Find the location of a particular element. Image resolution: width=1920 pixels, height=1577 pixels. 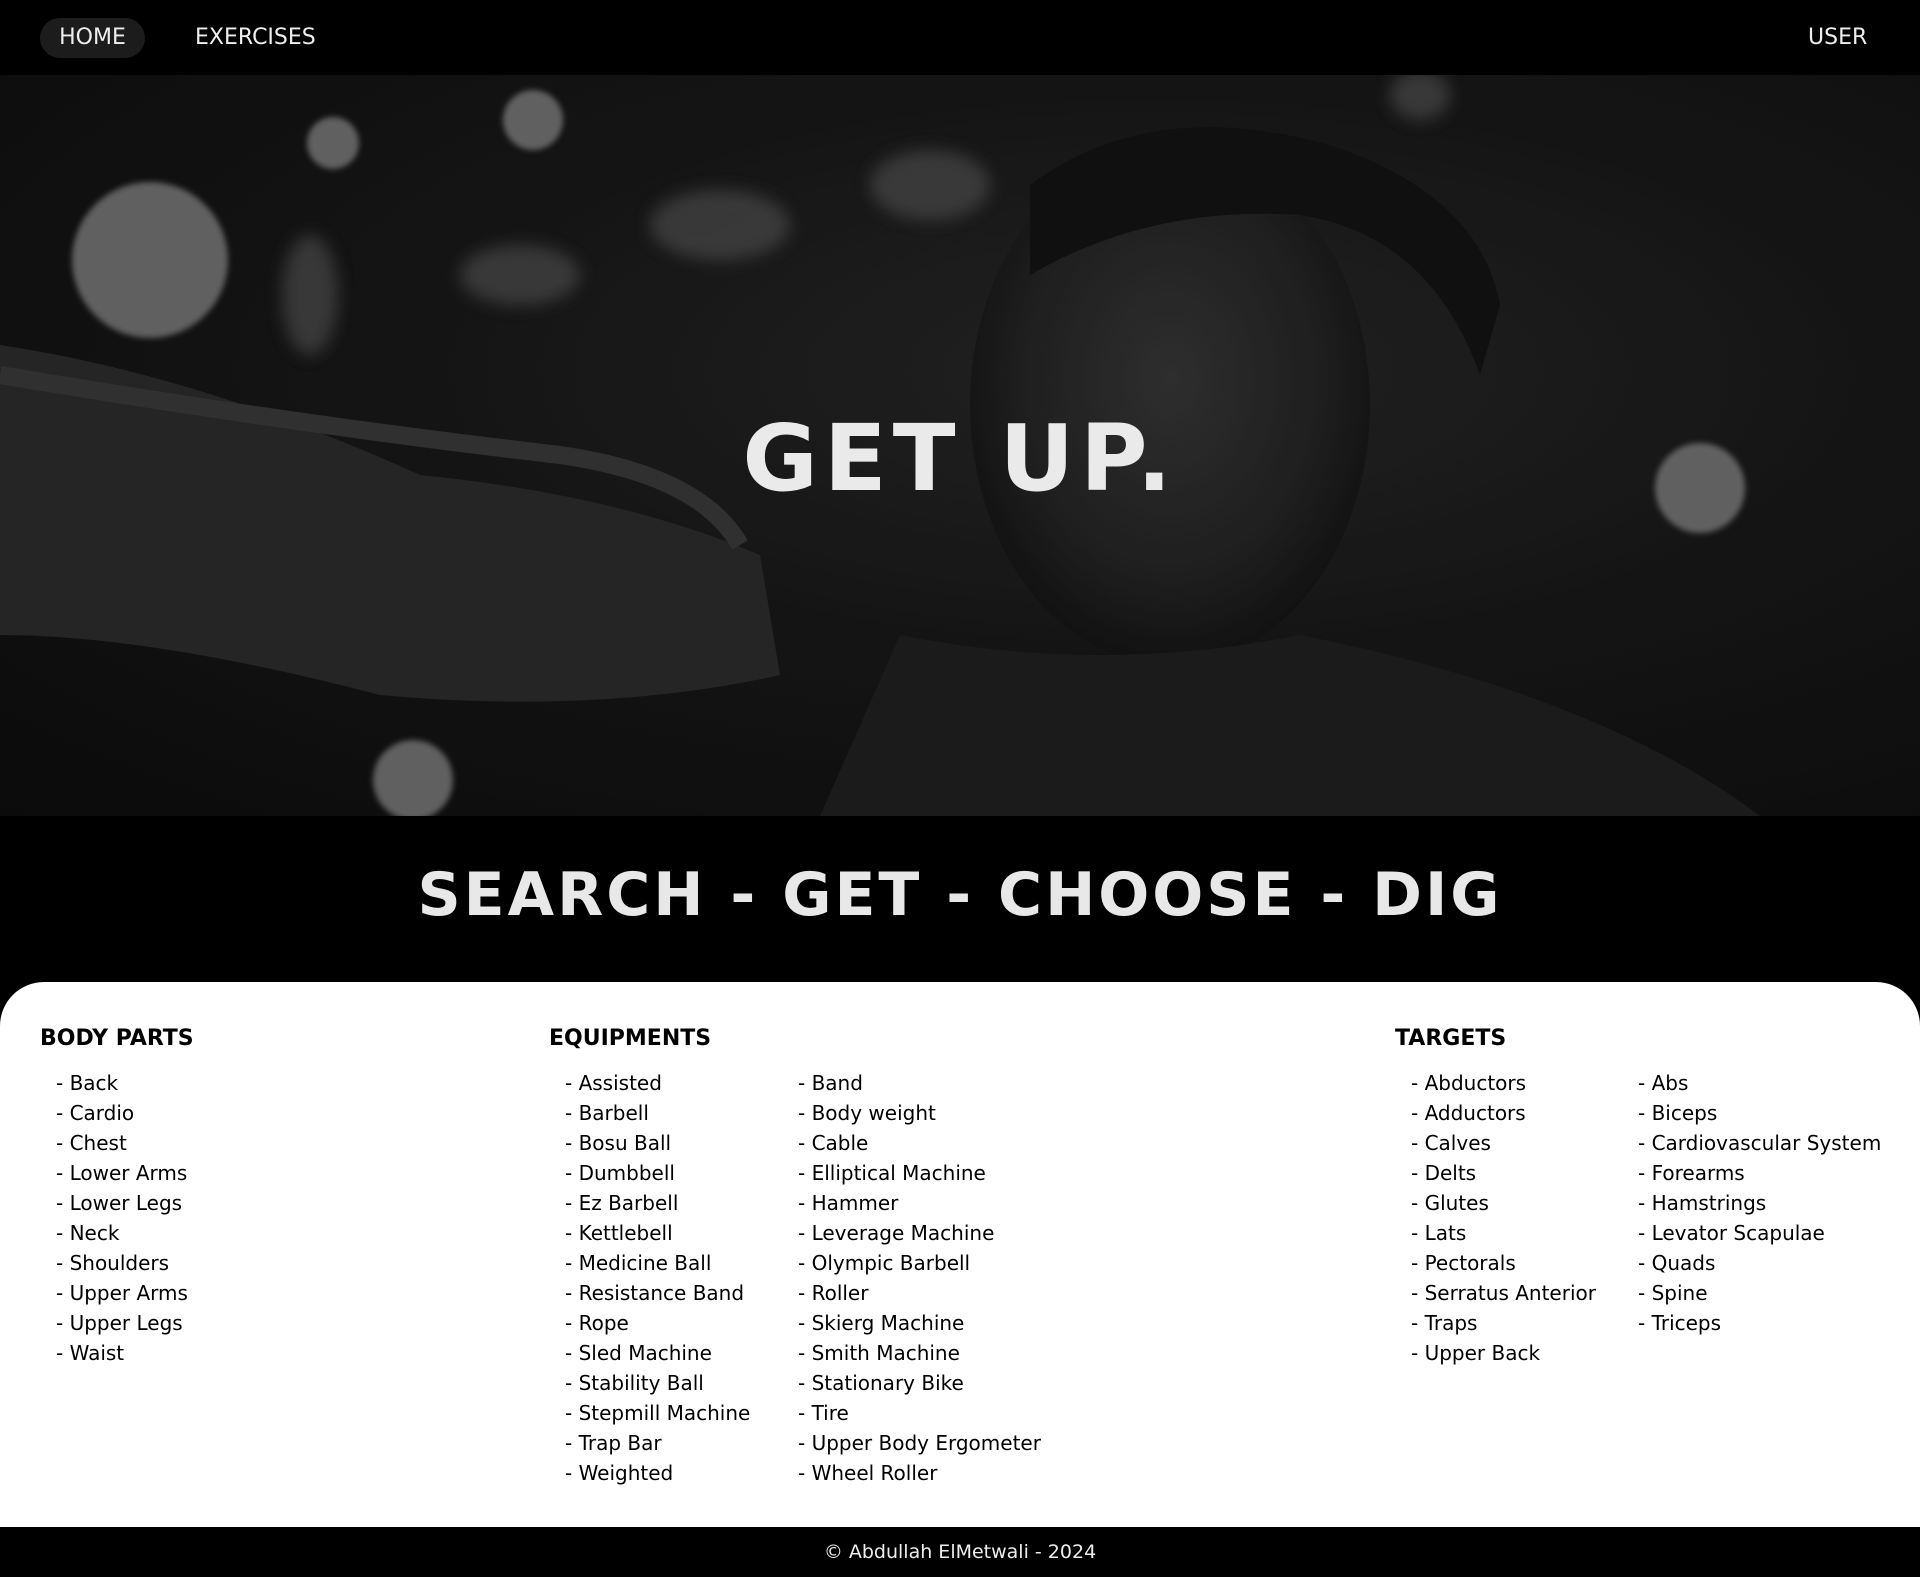

target-item: Pectorals is located at coordinates (1503, 1263).